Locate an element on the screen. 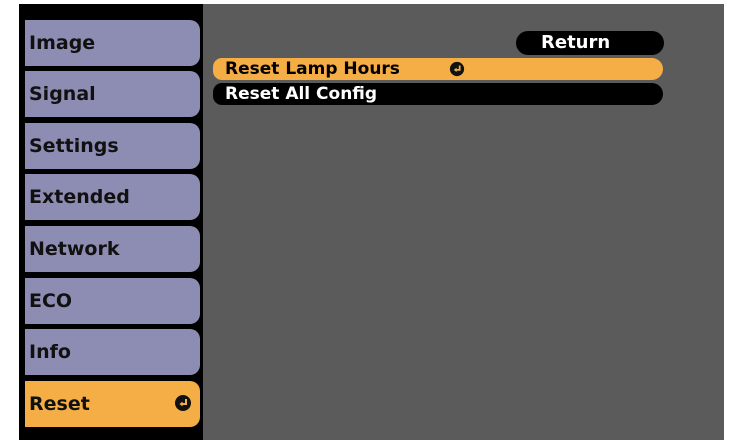 Image resolution: width=735 pixels, height=440 pixels. return-label: Return is located at coordinates (576, 42).